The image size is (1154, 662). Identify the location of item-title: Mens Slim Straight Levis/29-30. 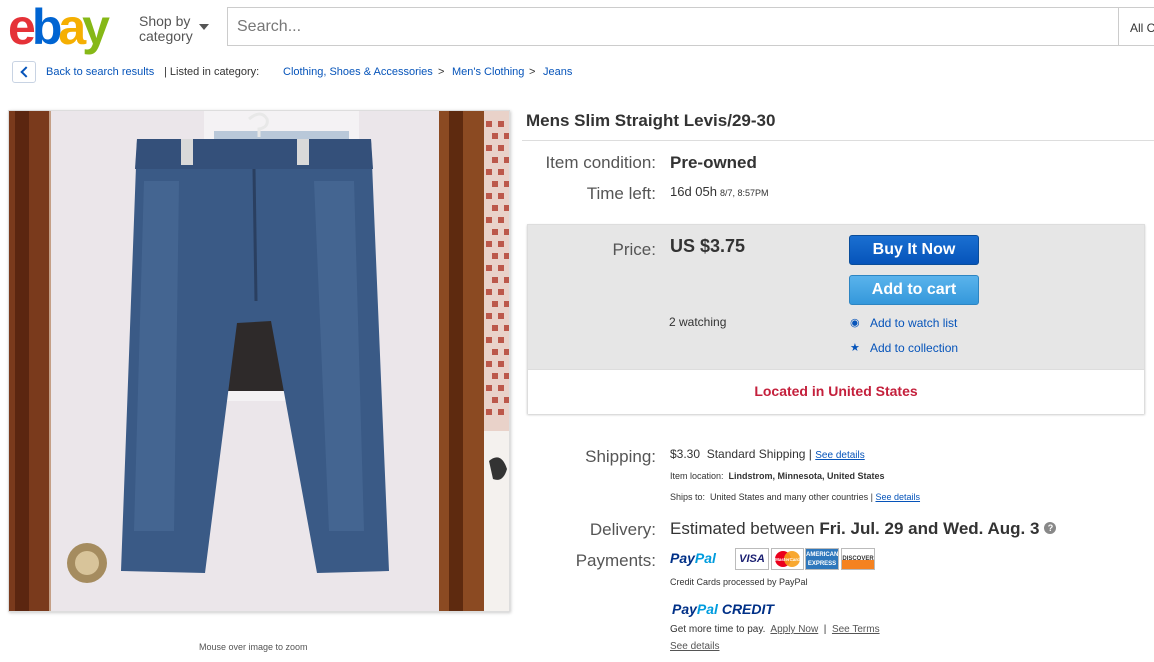
(651, 120).